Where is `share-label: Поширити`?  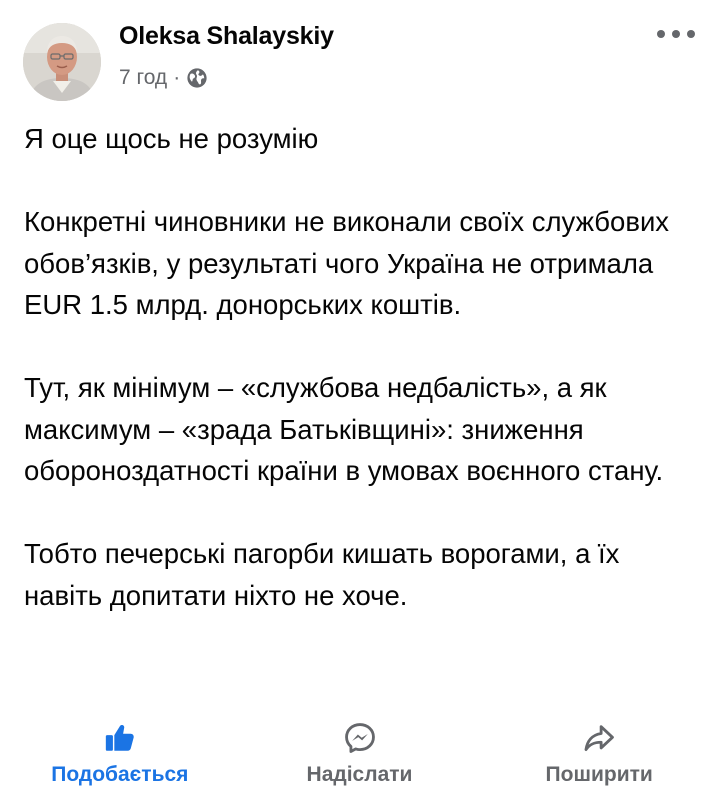 share-label: Поширити is located at coordinates (599, 774).